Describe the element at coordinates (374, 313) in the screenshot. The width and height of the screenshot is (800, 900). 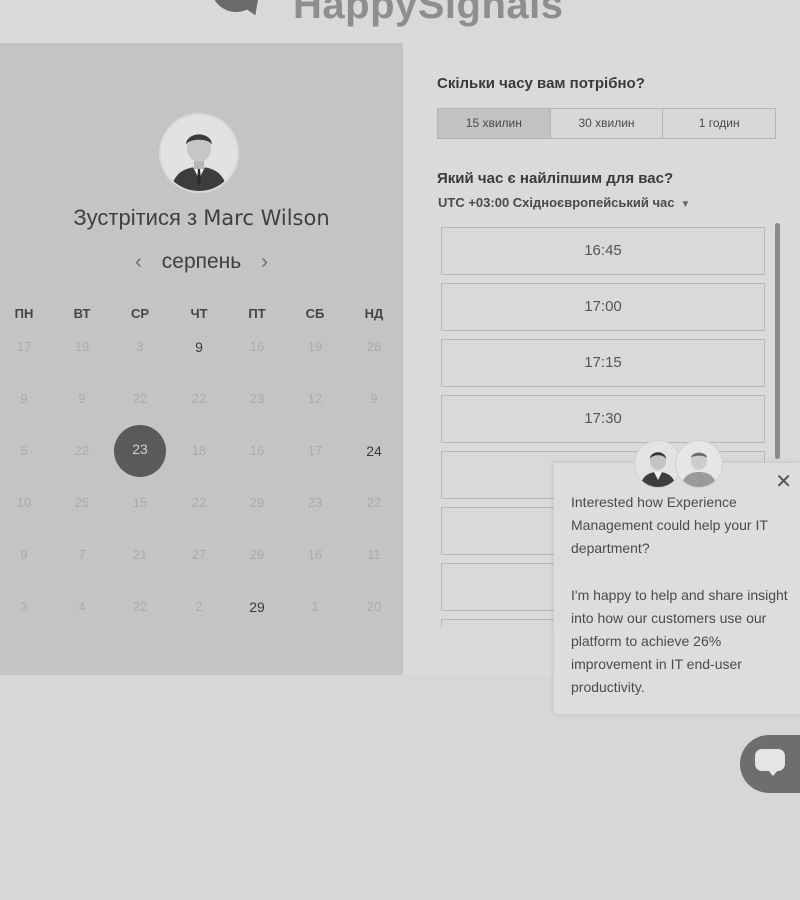
I see `weekday-label: НД` at that location.